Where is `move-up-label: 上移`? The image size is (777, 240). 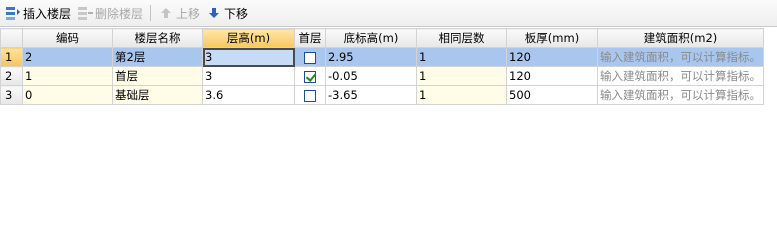
move-up-label: 上移 is located at coordinates (188, 13).